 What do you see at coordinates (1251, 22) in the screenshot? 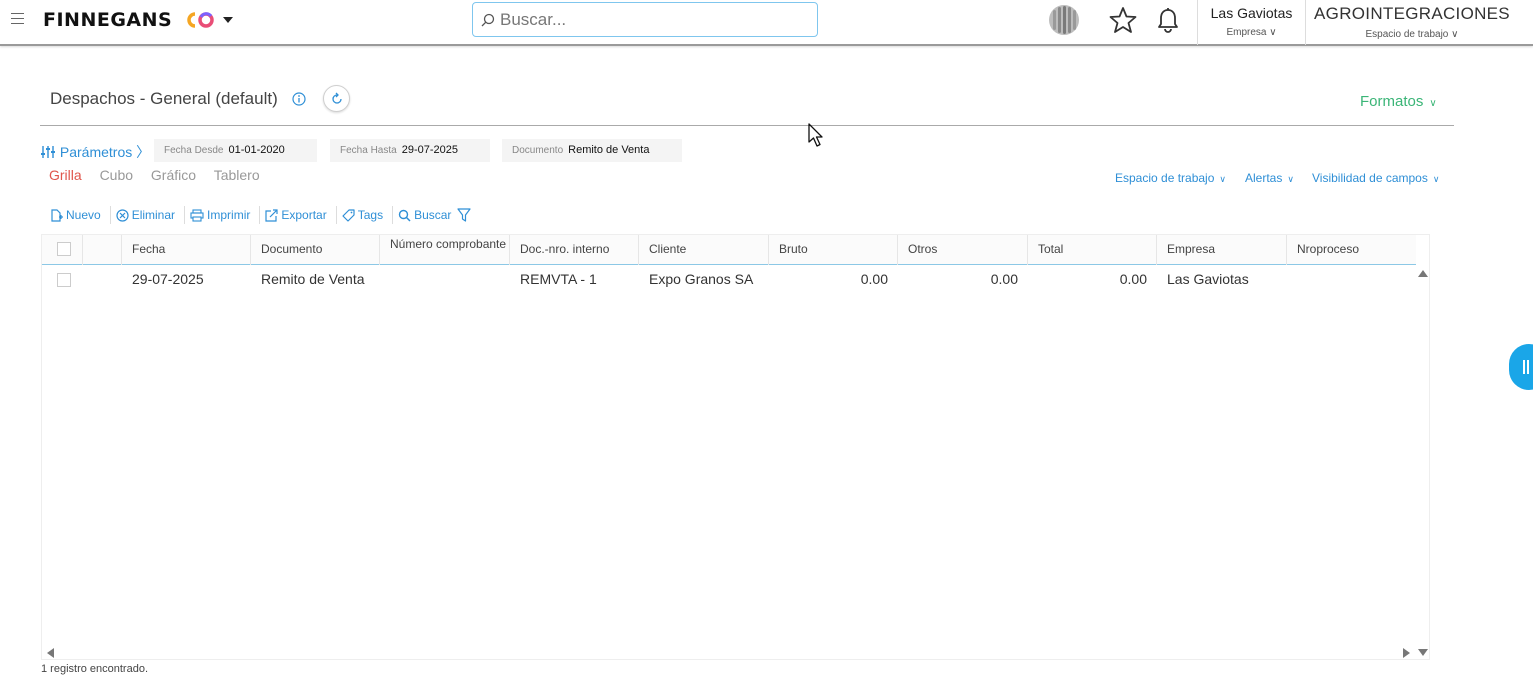
I see `company-selector: Las Gaviotas Empresa ∨` at bounding box center [1251, 22].